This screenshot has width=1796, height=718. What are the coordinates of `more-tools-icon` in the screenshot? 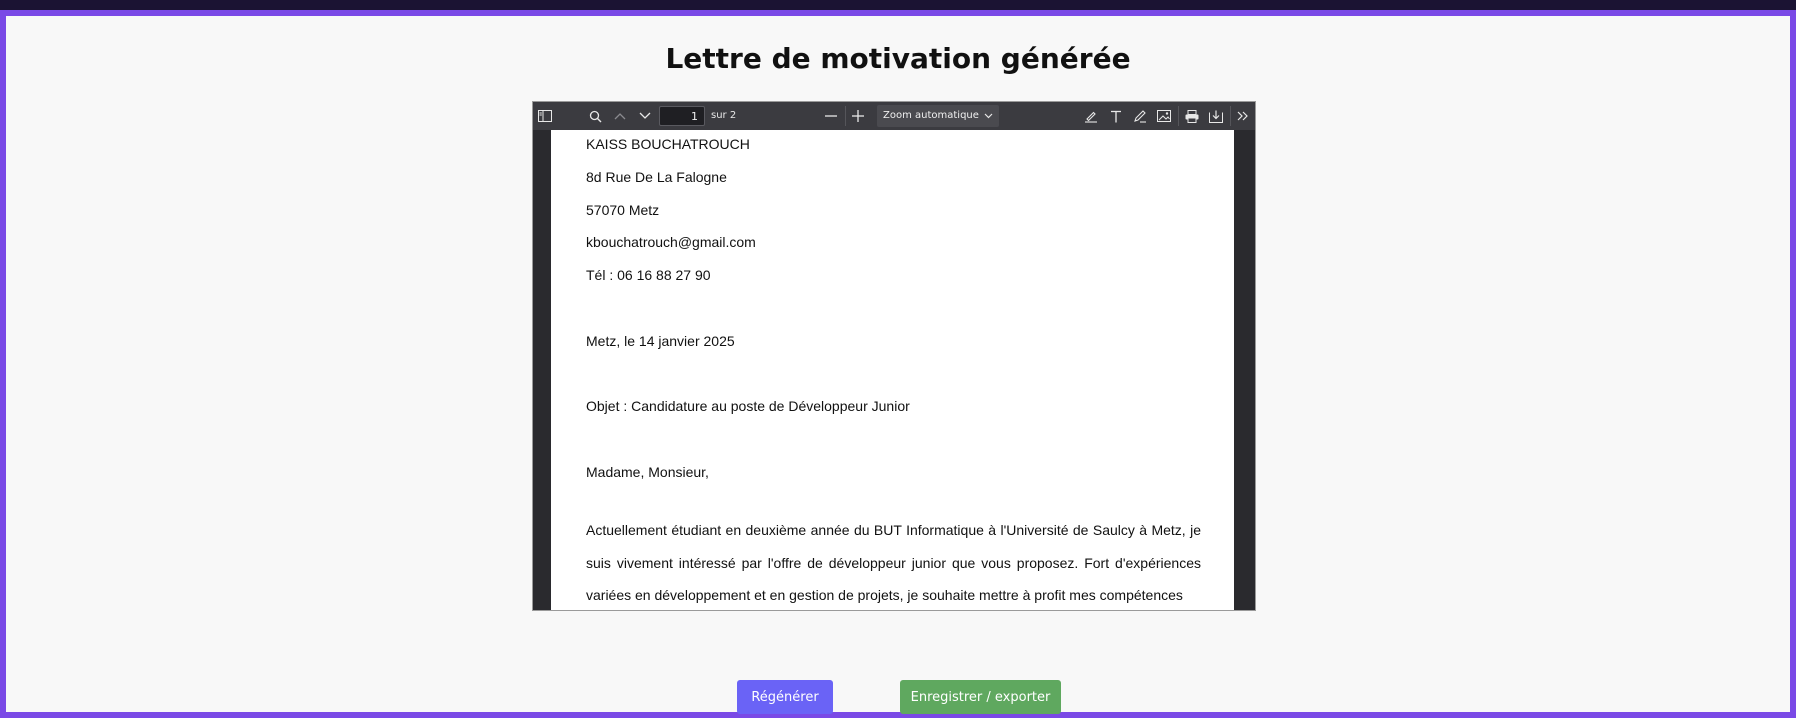 It's located at (1243, 116).